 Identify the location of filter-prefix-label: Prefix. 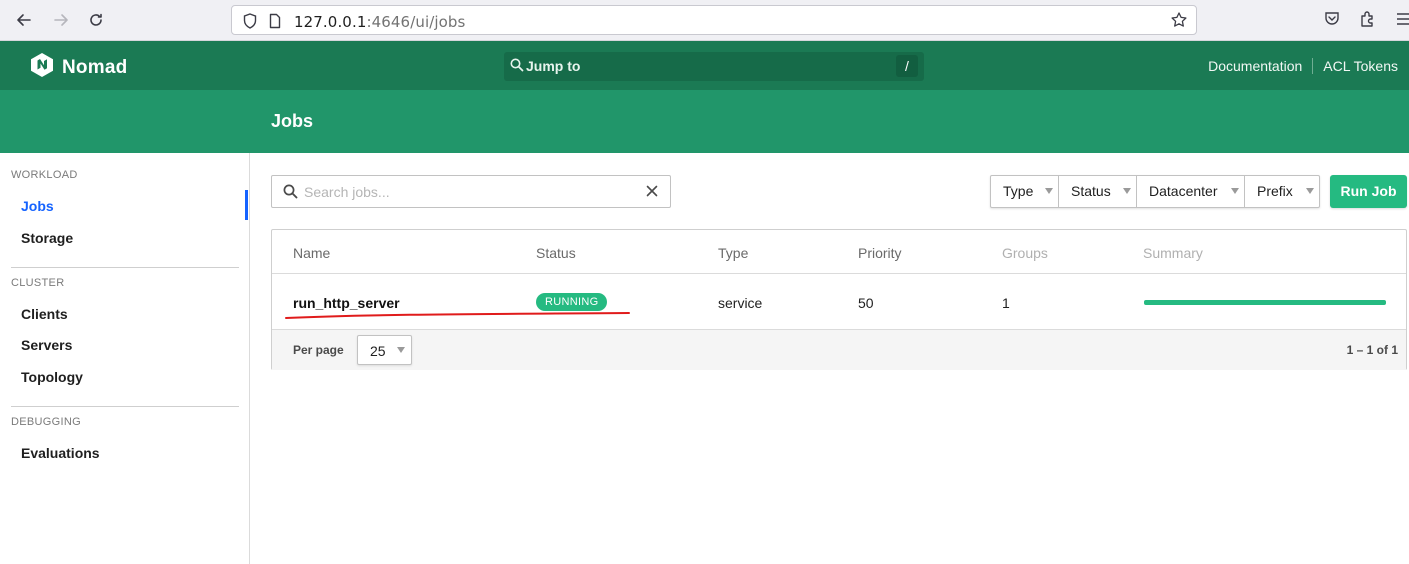
(1275, 191).